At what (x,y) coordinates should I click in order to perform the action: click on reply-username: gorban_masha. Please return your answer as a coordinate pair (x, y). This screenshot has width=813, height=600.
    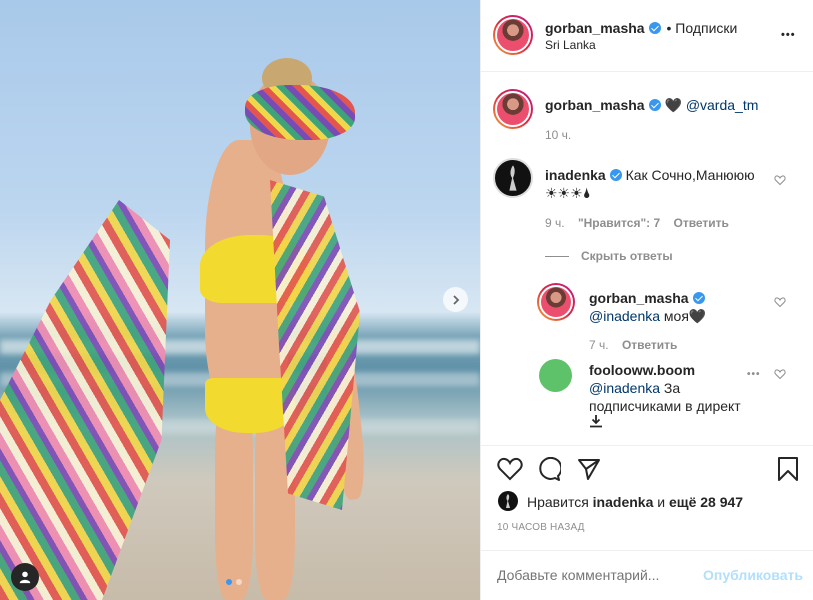
    Looking at the image, I should click on (639, 298).